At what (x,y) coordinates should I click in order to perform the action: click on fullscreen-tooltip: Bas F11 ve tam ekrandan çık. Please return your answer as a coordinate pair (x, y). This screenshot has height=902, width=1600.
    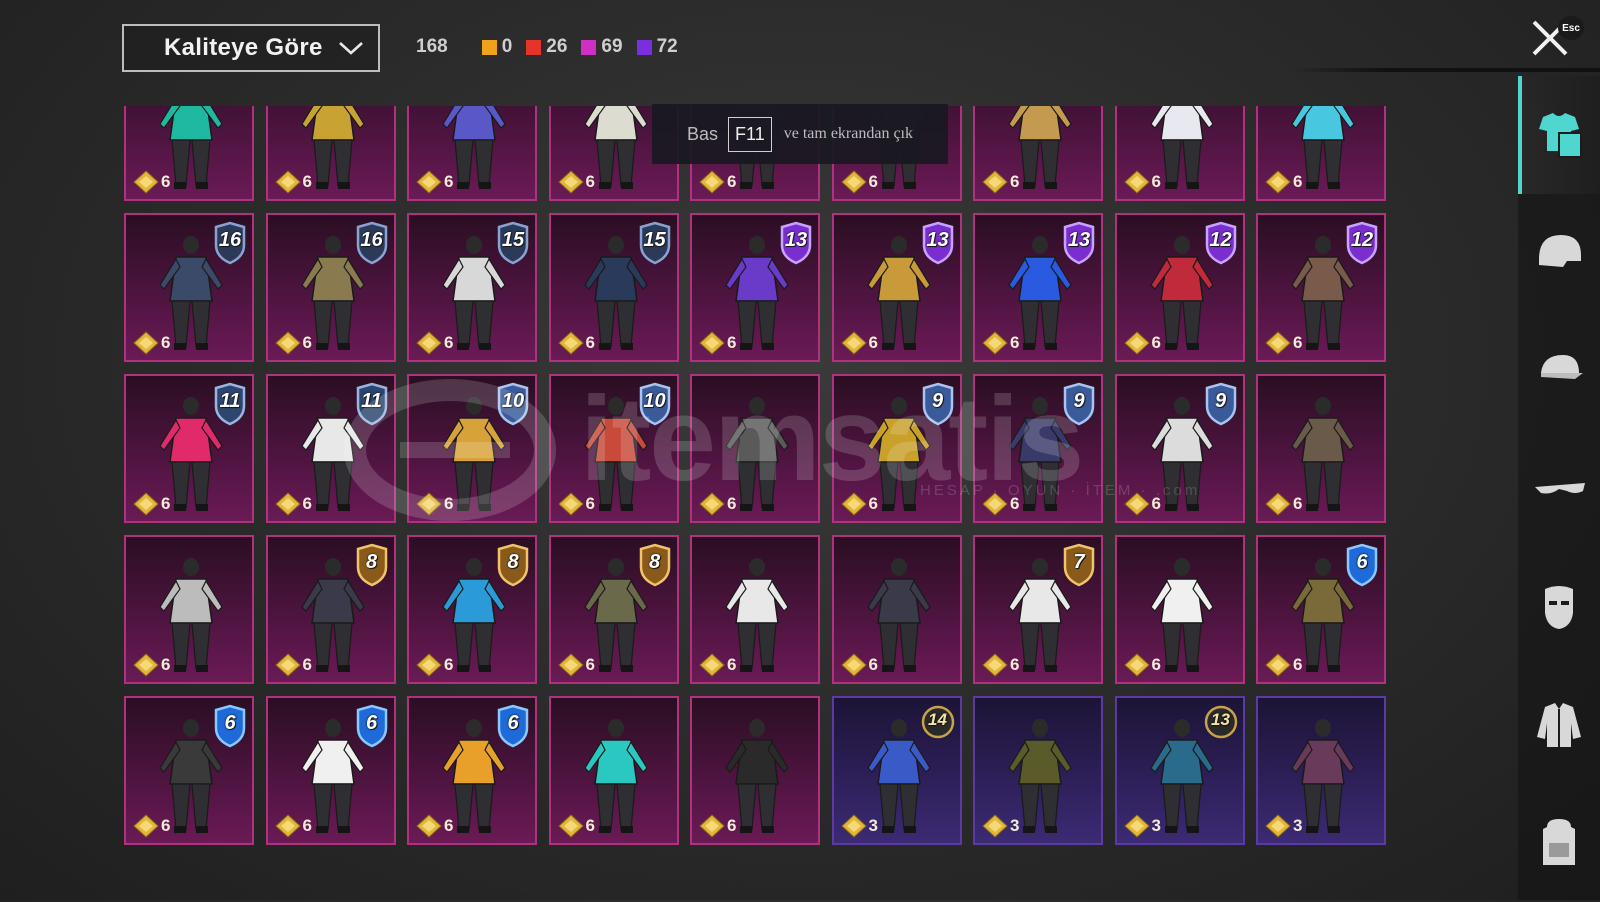
    Looking at the image, I should click on (800, 134).